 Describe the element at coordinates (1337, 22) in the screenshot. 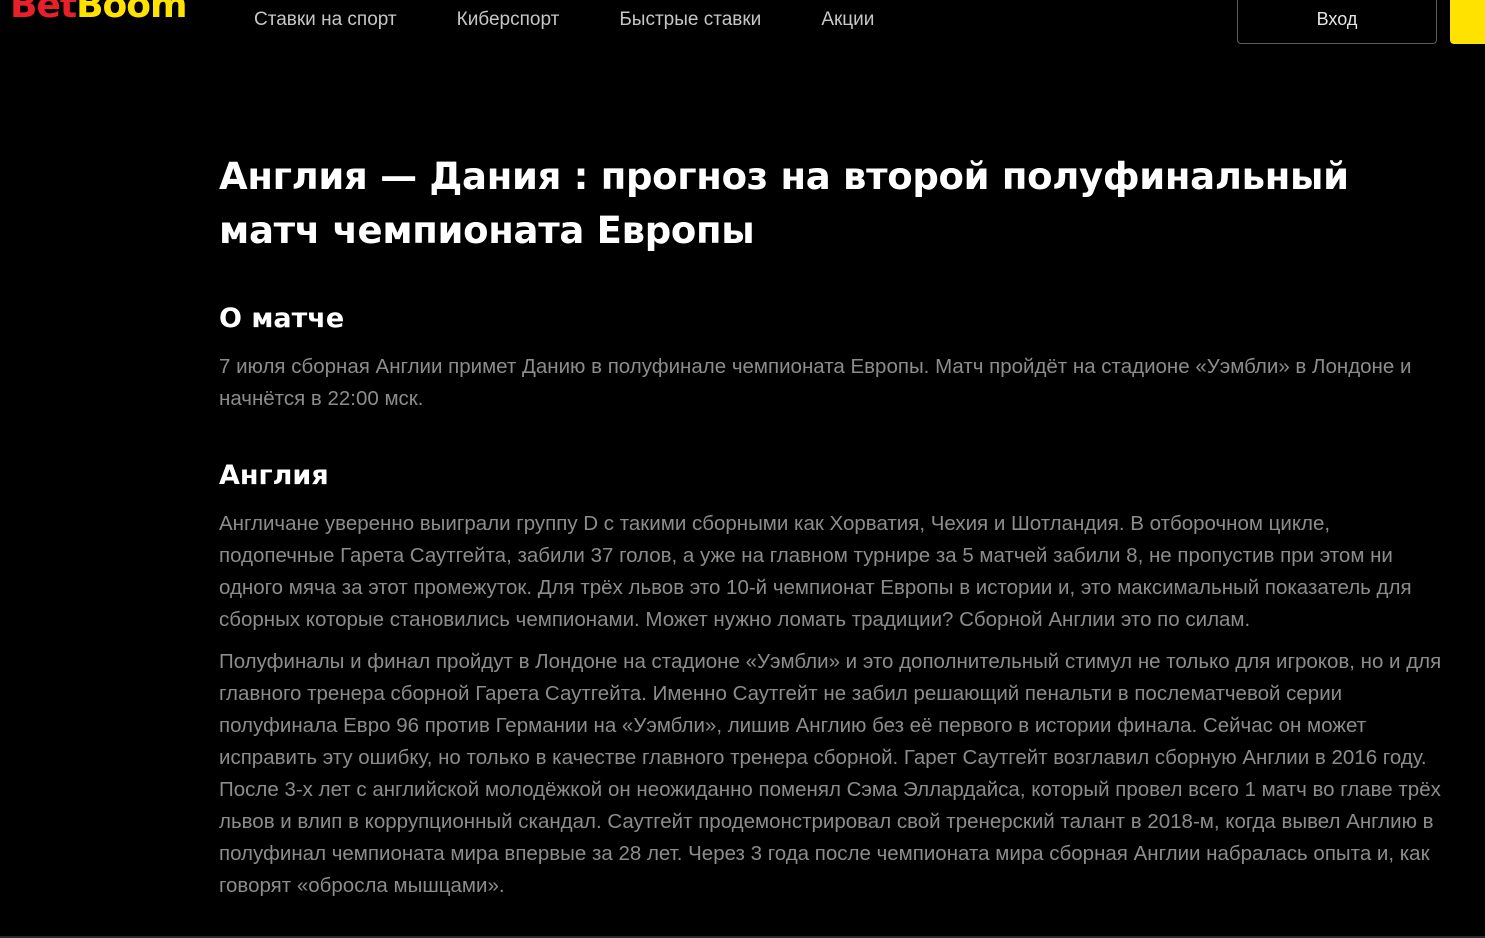

I see `login-button: Вход` at that location.